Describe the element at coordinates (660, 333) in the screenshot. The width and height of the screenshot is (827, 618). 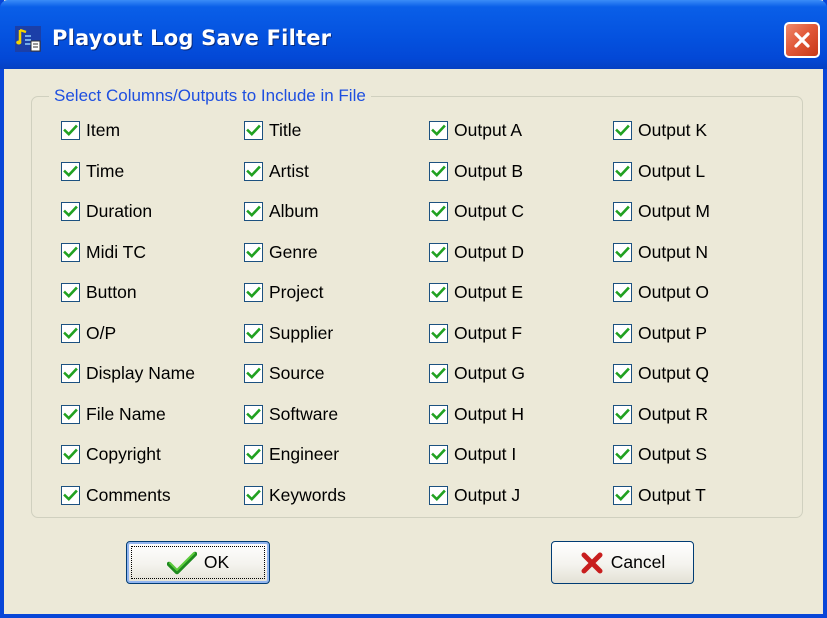
I see `checkbox-output-p: Output P` at that location.